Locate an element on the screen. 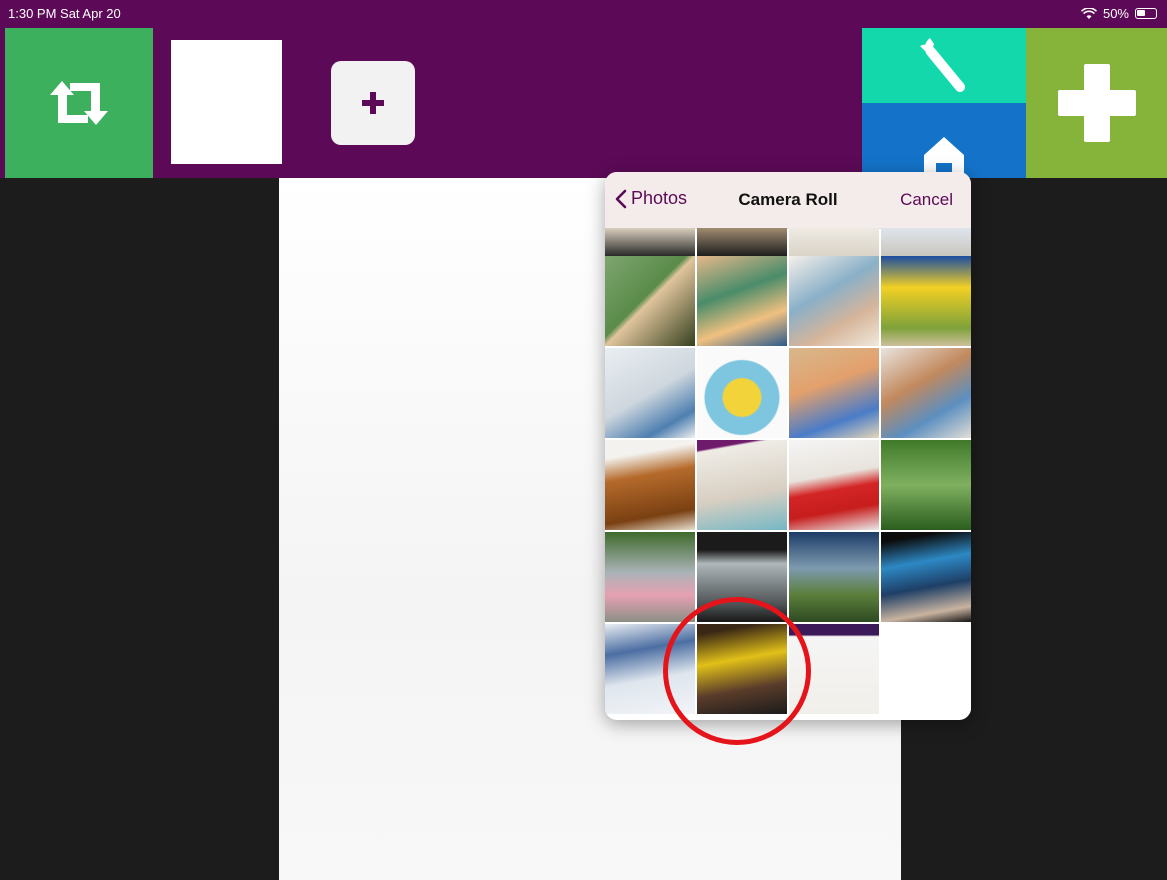 The width and height of the screenshot is (1167, 880). battery-icon is located at coordinates (1146, 13).